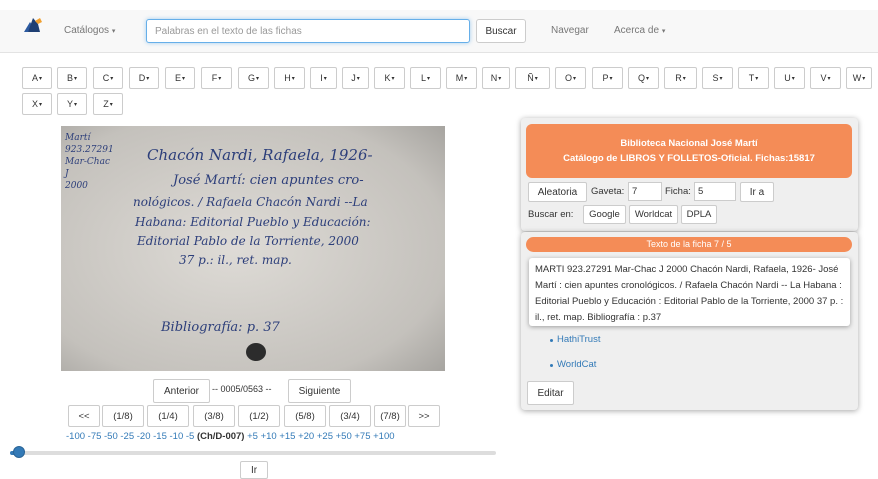 The image size is (878, 479). I want to click on letter-button-i: I ▾, so click(323, 78).